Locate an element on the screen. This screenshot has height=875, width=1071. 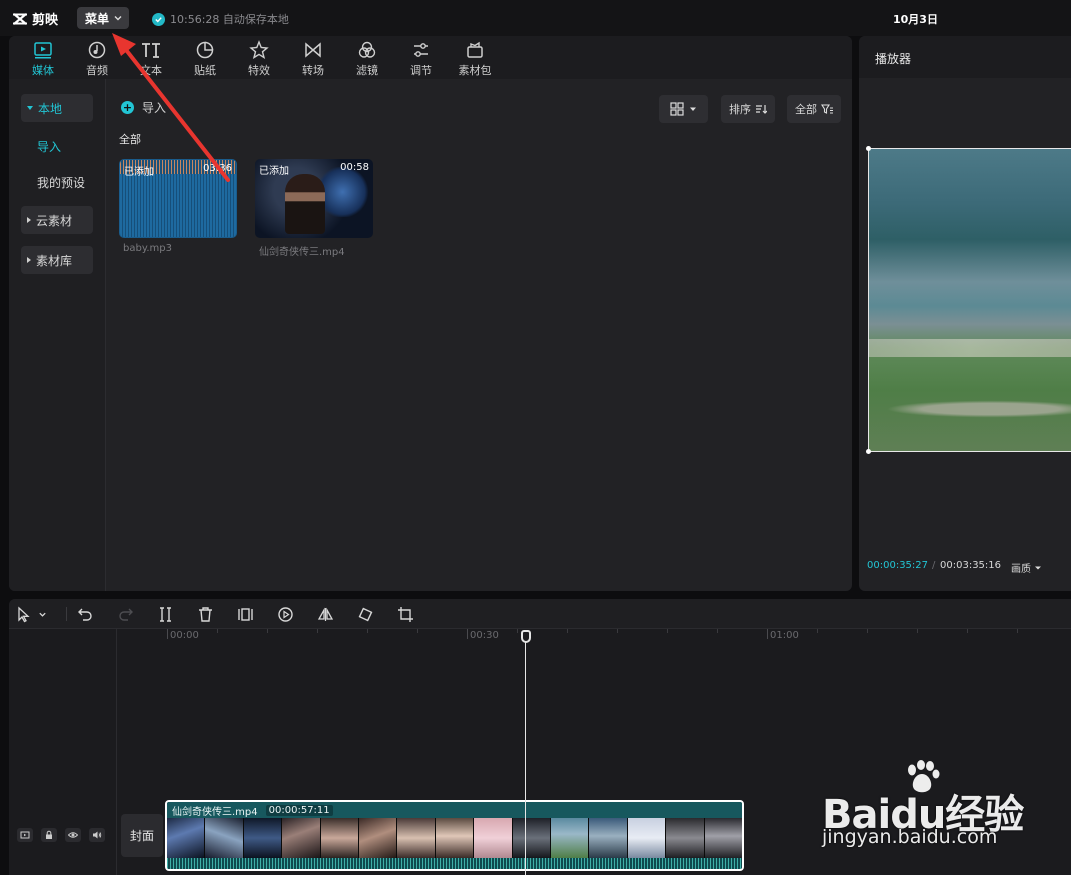
text-icon is located at coordinates (151, 50).